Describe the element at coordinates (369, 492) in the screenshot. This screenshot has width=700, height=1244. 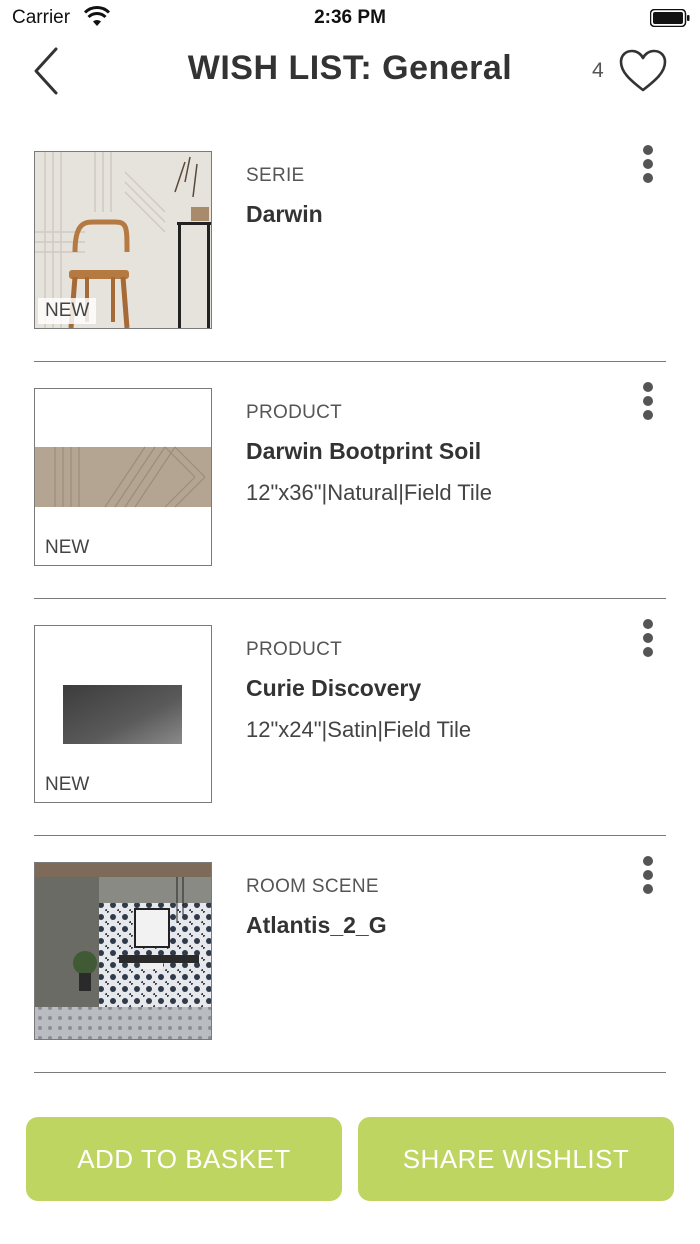
I see `item-spec: 12"x36"|Natural|Field Tile` at that location.